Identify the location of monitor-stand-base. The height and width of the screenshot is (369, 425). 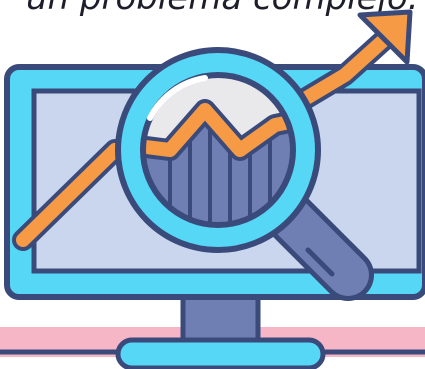
(220, 353).